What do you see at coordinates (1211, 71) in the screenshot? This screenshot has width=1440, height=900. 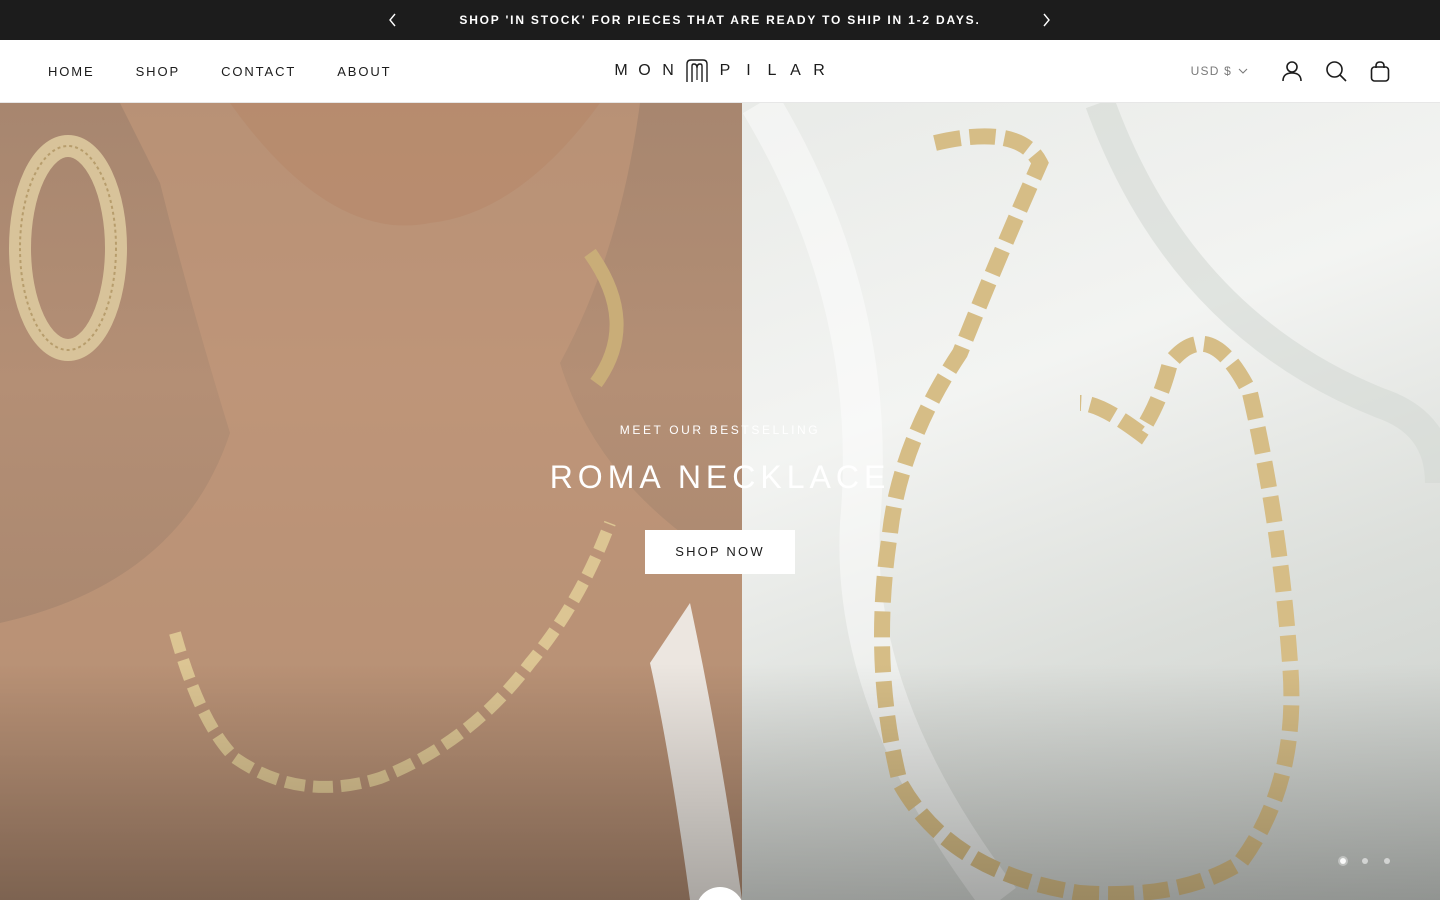 I see `currency-label: USD $` at bounding box center [1211, 71].